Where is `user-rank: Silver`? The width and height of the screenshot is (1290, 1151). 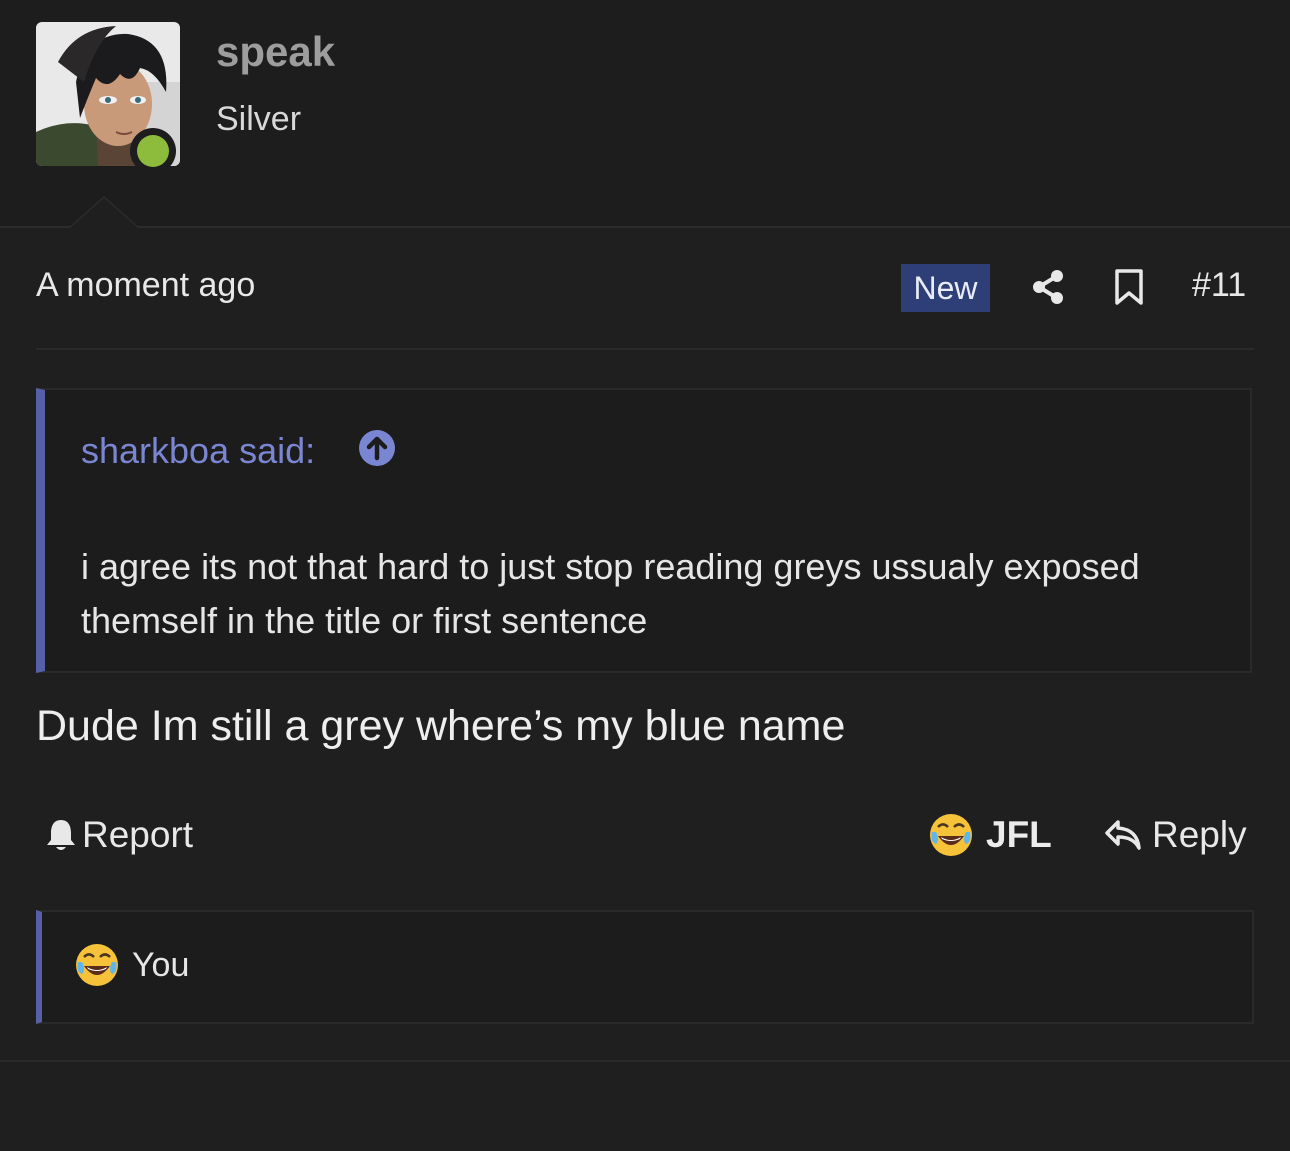 user-rank: Silver is located at coordinates (259, 119).